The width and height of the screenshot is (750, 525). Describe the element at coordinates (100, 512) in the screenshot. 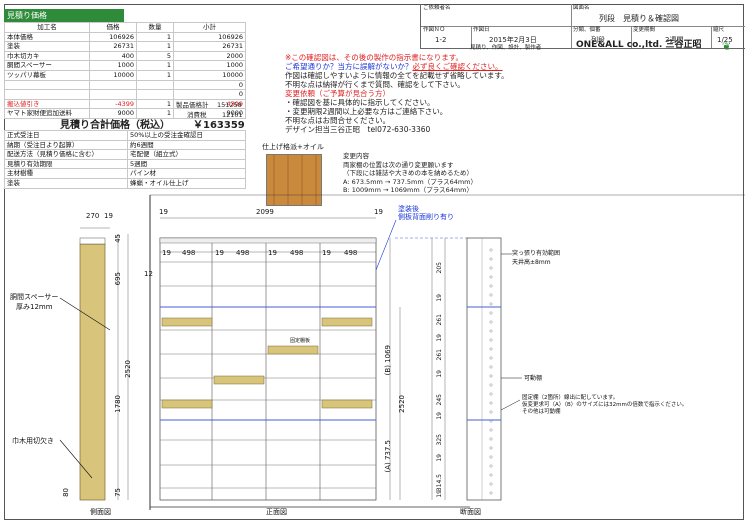

I see `side-view-label: 側面図` at that location.